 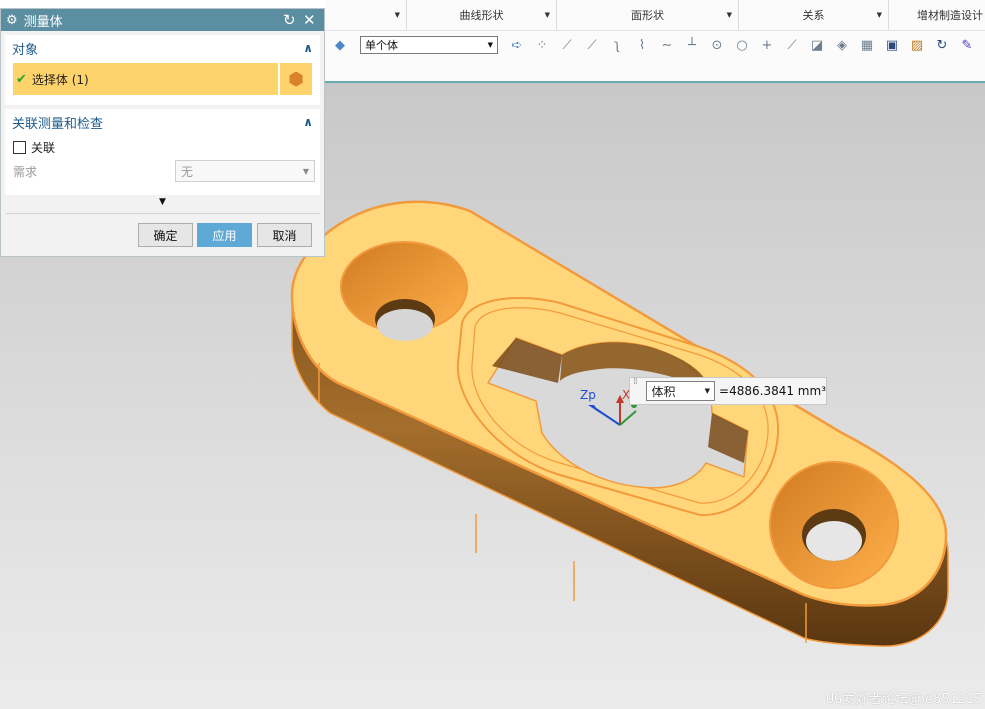 What do you see at coordinates (162, 171) in the screenshot?
I see `requirement-row: 需求 无 ▼` at bounding box center [162, 171].